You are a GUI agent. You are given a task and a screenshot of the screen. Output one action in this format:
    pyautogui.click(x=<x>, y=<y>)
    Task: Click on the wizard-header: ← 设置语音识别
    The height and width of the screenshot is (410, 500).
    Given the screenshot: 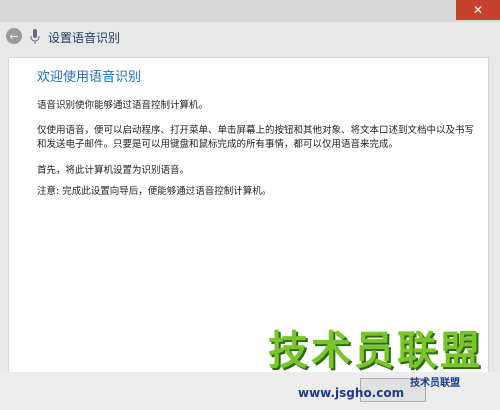 What is the action you would take?
    pyautogui.click(x=250, y=37)
    